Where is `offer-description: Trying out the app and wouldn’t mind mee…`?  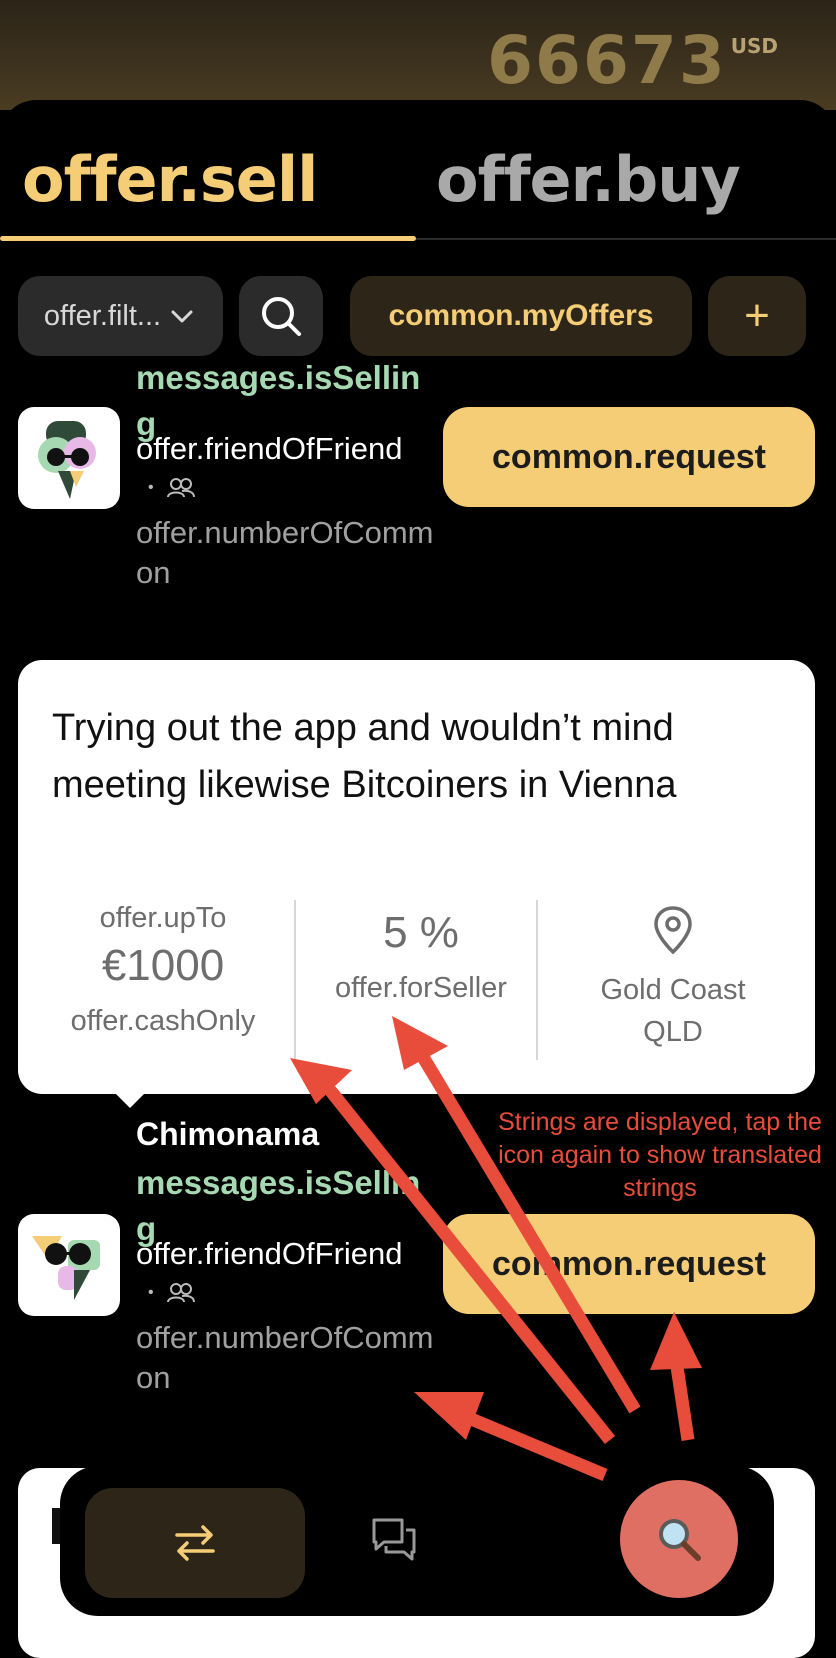
offer-description: Trying out the app and wouldn’t mind mee… is located at coordinates (364, 756).